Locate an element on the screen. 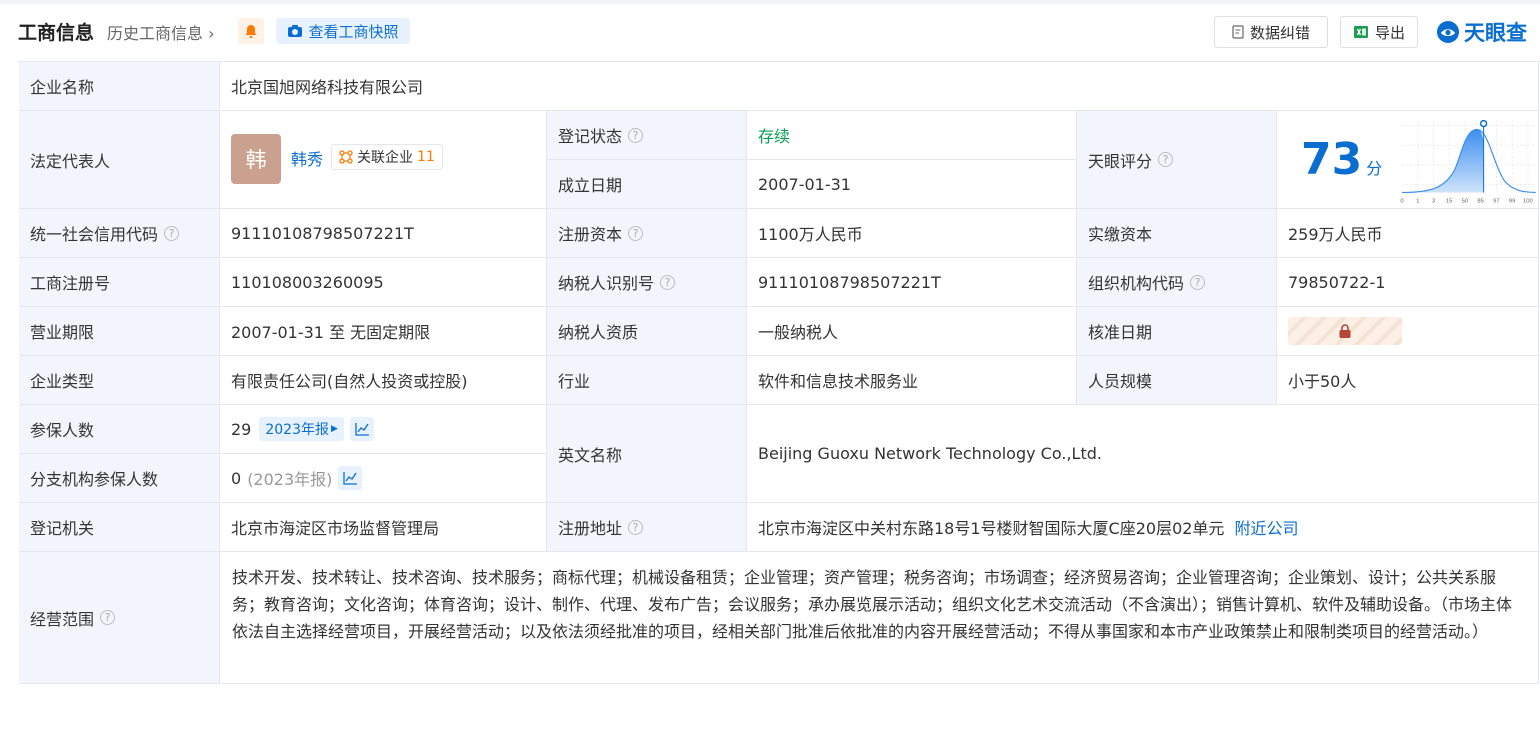 Image resolution: width=1540 pixels, height=735 pixels. label-biz-term: 营业期限 is located at coordinates (119, 331).